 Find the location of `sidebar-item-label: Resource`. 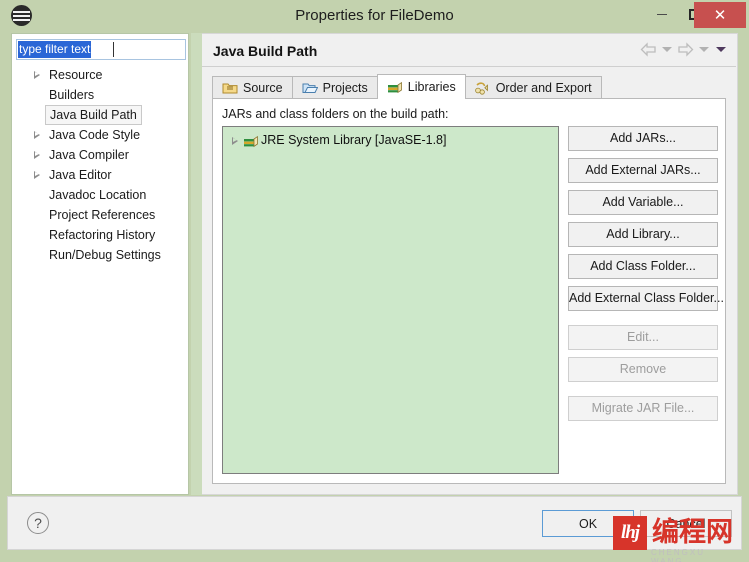

sidebar-item-label: Resource is located at coordinates (76, 75).